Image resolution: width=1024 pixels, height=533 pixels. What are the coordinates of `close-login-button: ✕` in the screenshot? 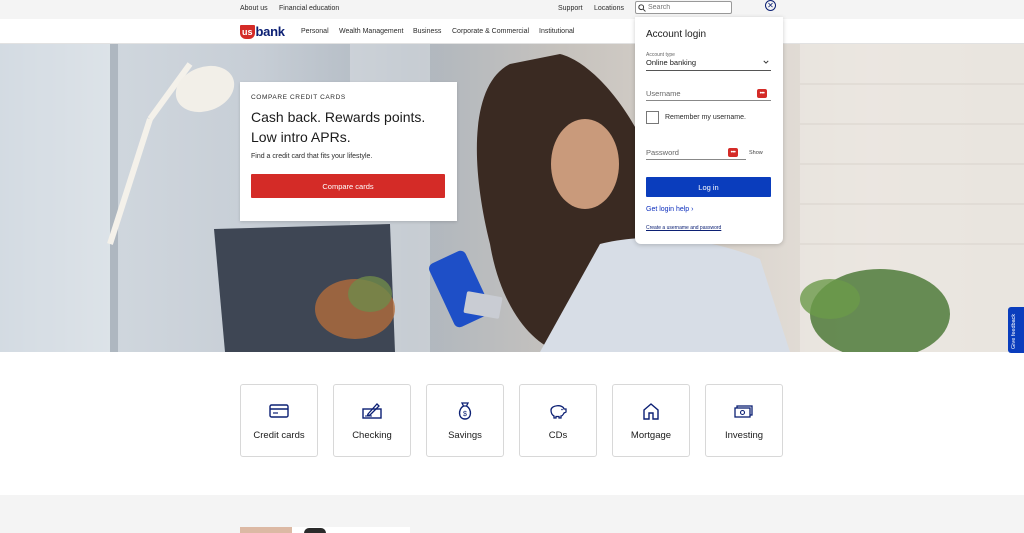 It's located at (770, 5).